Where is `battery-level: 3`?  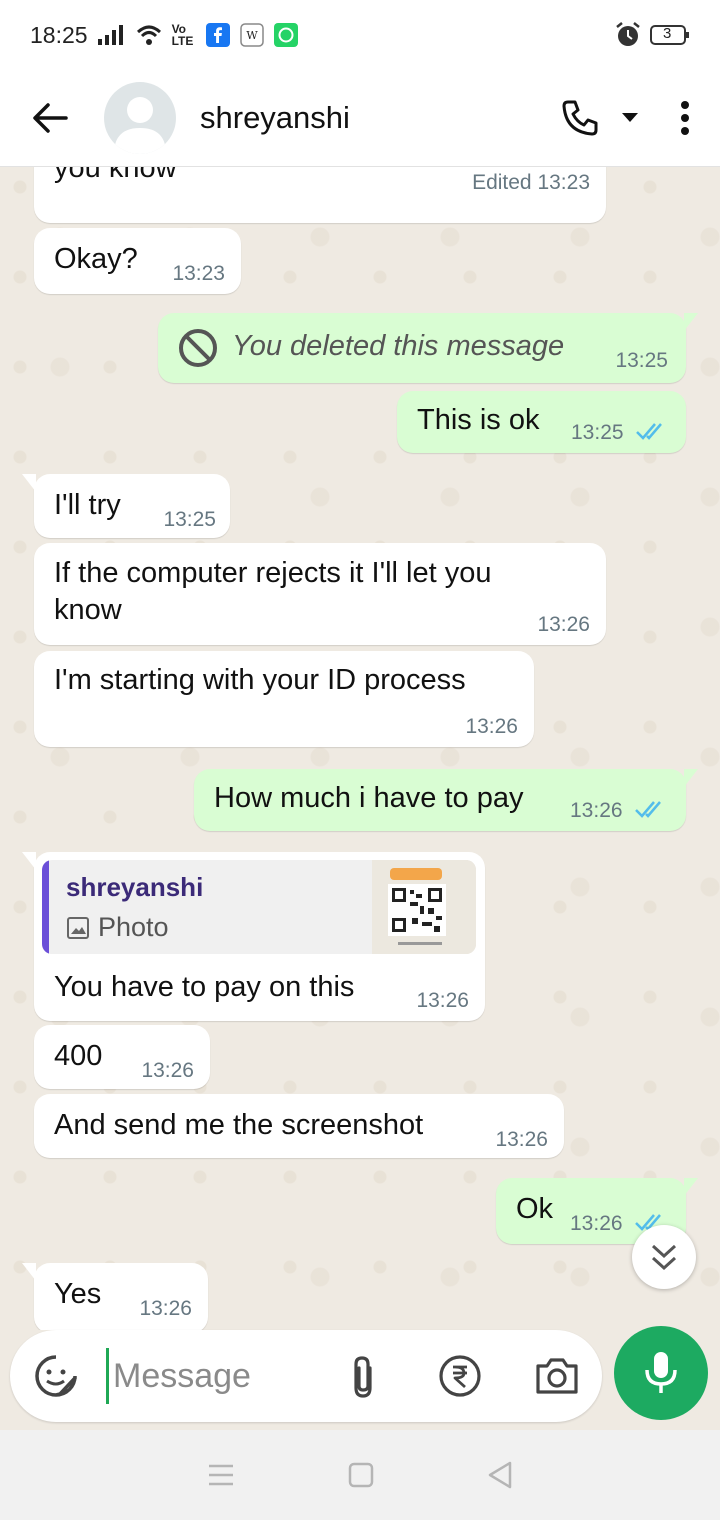
battery-level: 3 is located at coordinates (667, 33).